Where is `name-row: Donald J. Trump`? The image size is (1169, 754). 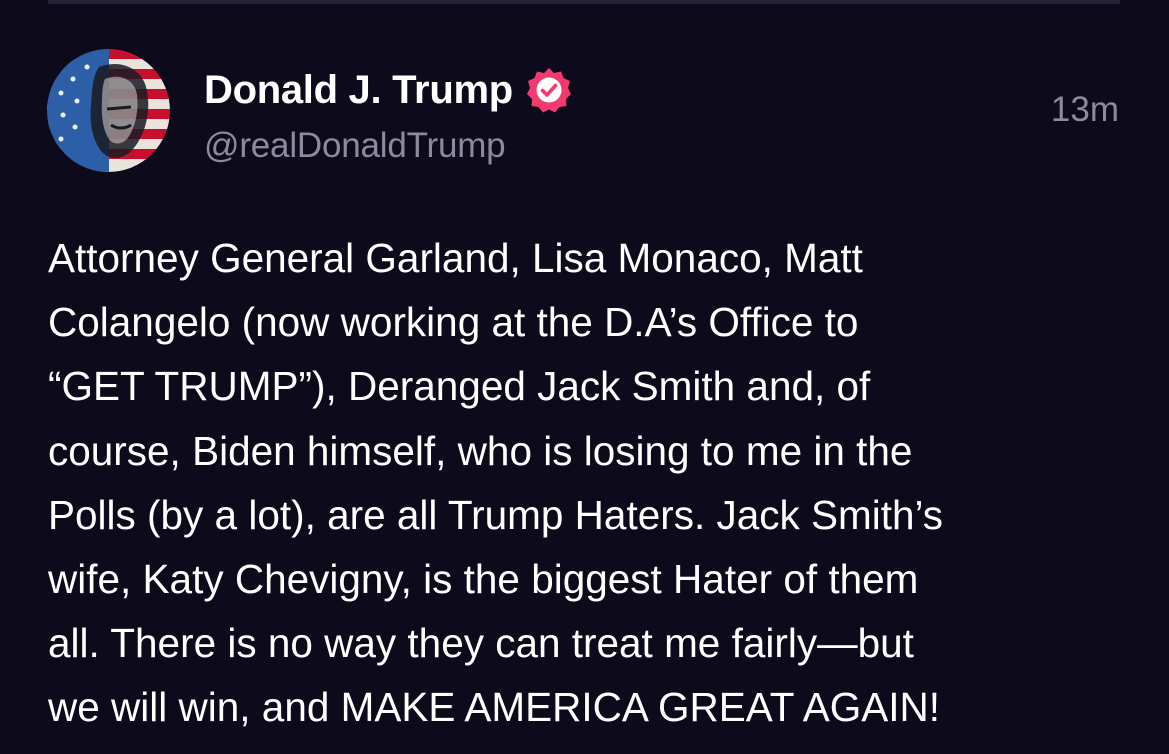
name-row: Donald J. Trump is located at coordinates (388, 90).